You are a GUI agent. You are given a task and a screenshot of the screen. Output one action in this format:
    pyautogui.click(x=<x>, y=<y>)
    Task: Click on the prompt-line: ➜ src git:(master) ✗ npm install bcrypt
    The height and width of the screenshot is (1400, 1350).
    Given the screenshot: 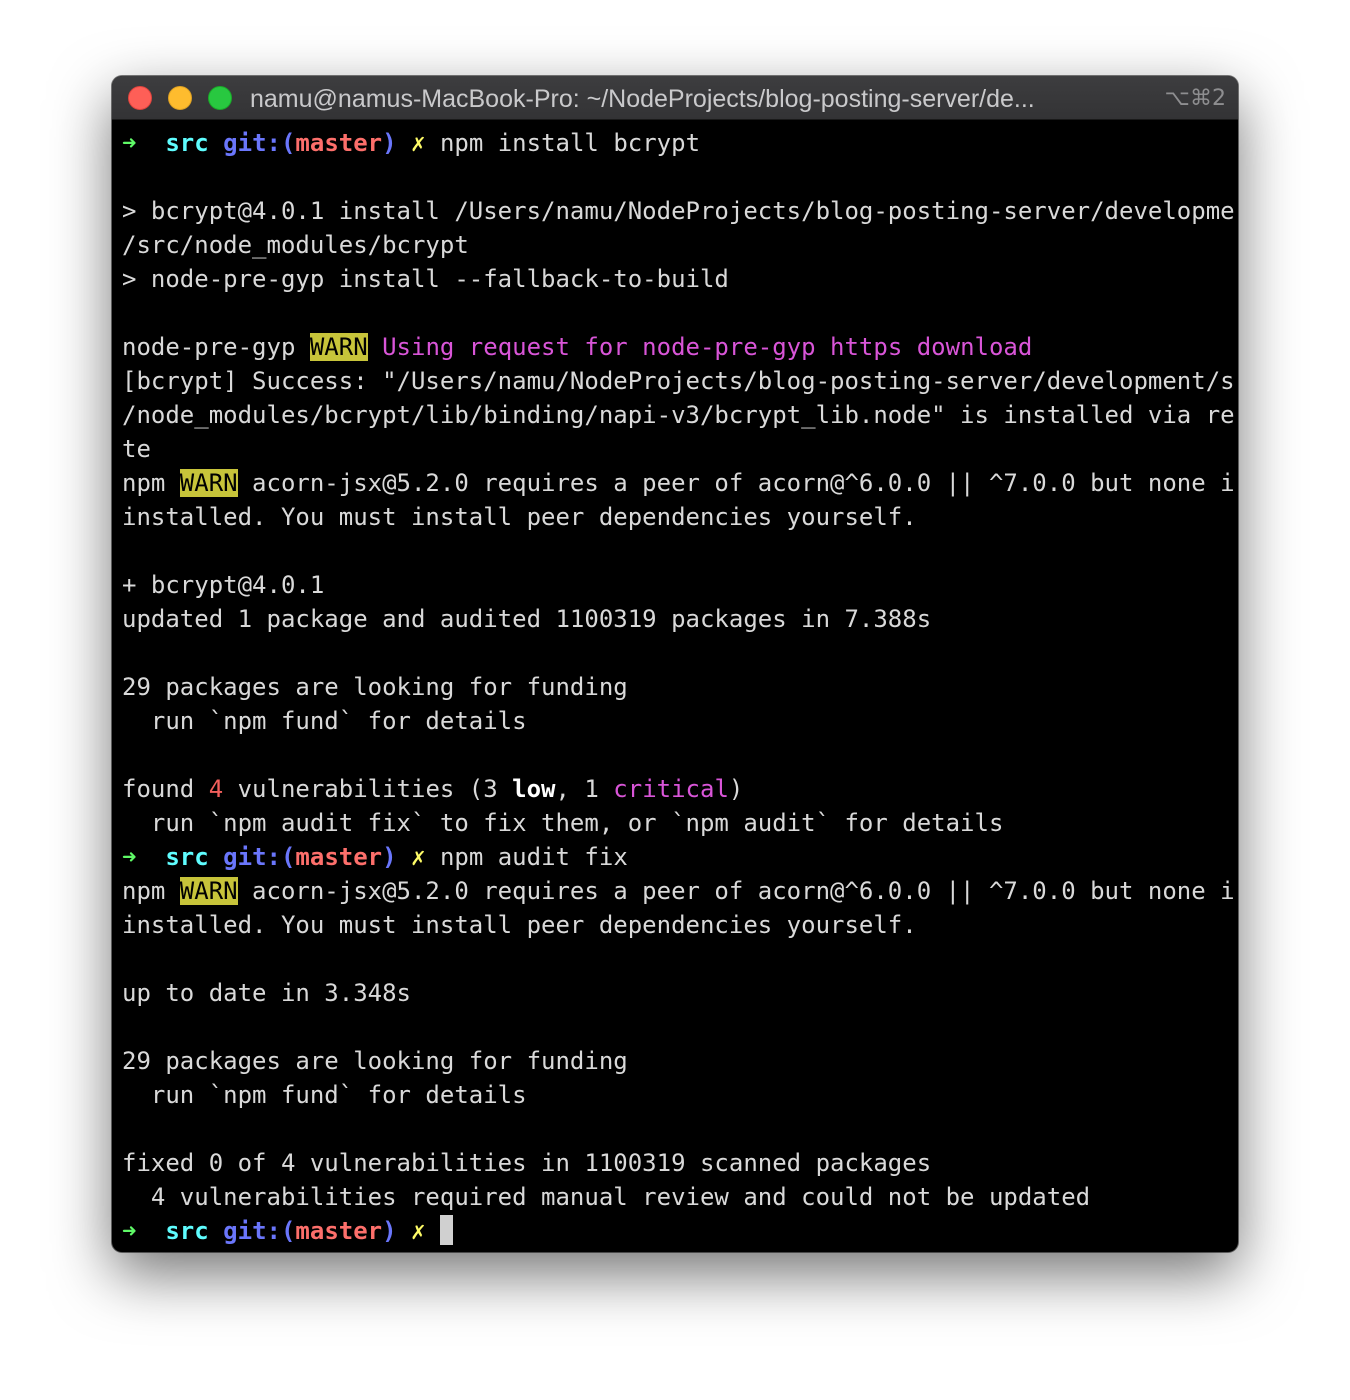 What is the action you would take?
    pyautogui.click(x=678, y=143)
    